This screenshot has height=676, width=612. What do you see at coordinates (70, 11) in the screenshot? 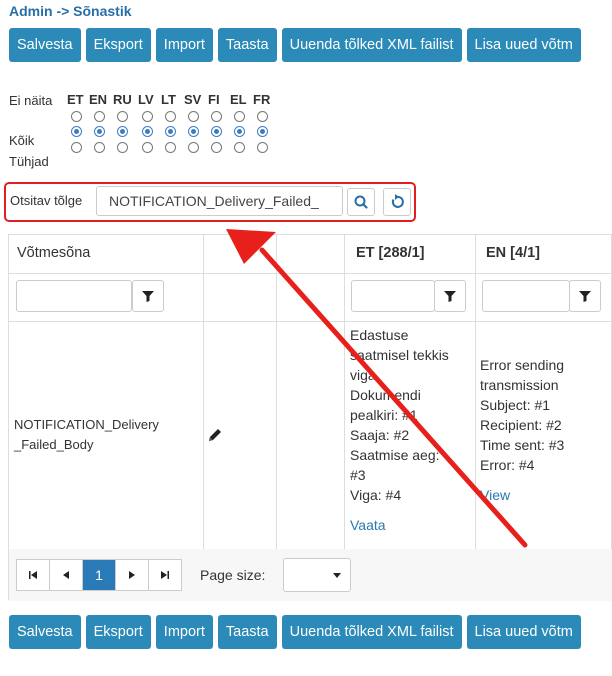
I see `breadcrumb: Admin -> Sõnastik` at bounding box center [70, 11].